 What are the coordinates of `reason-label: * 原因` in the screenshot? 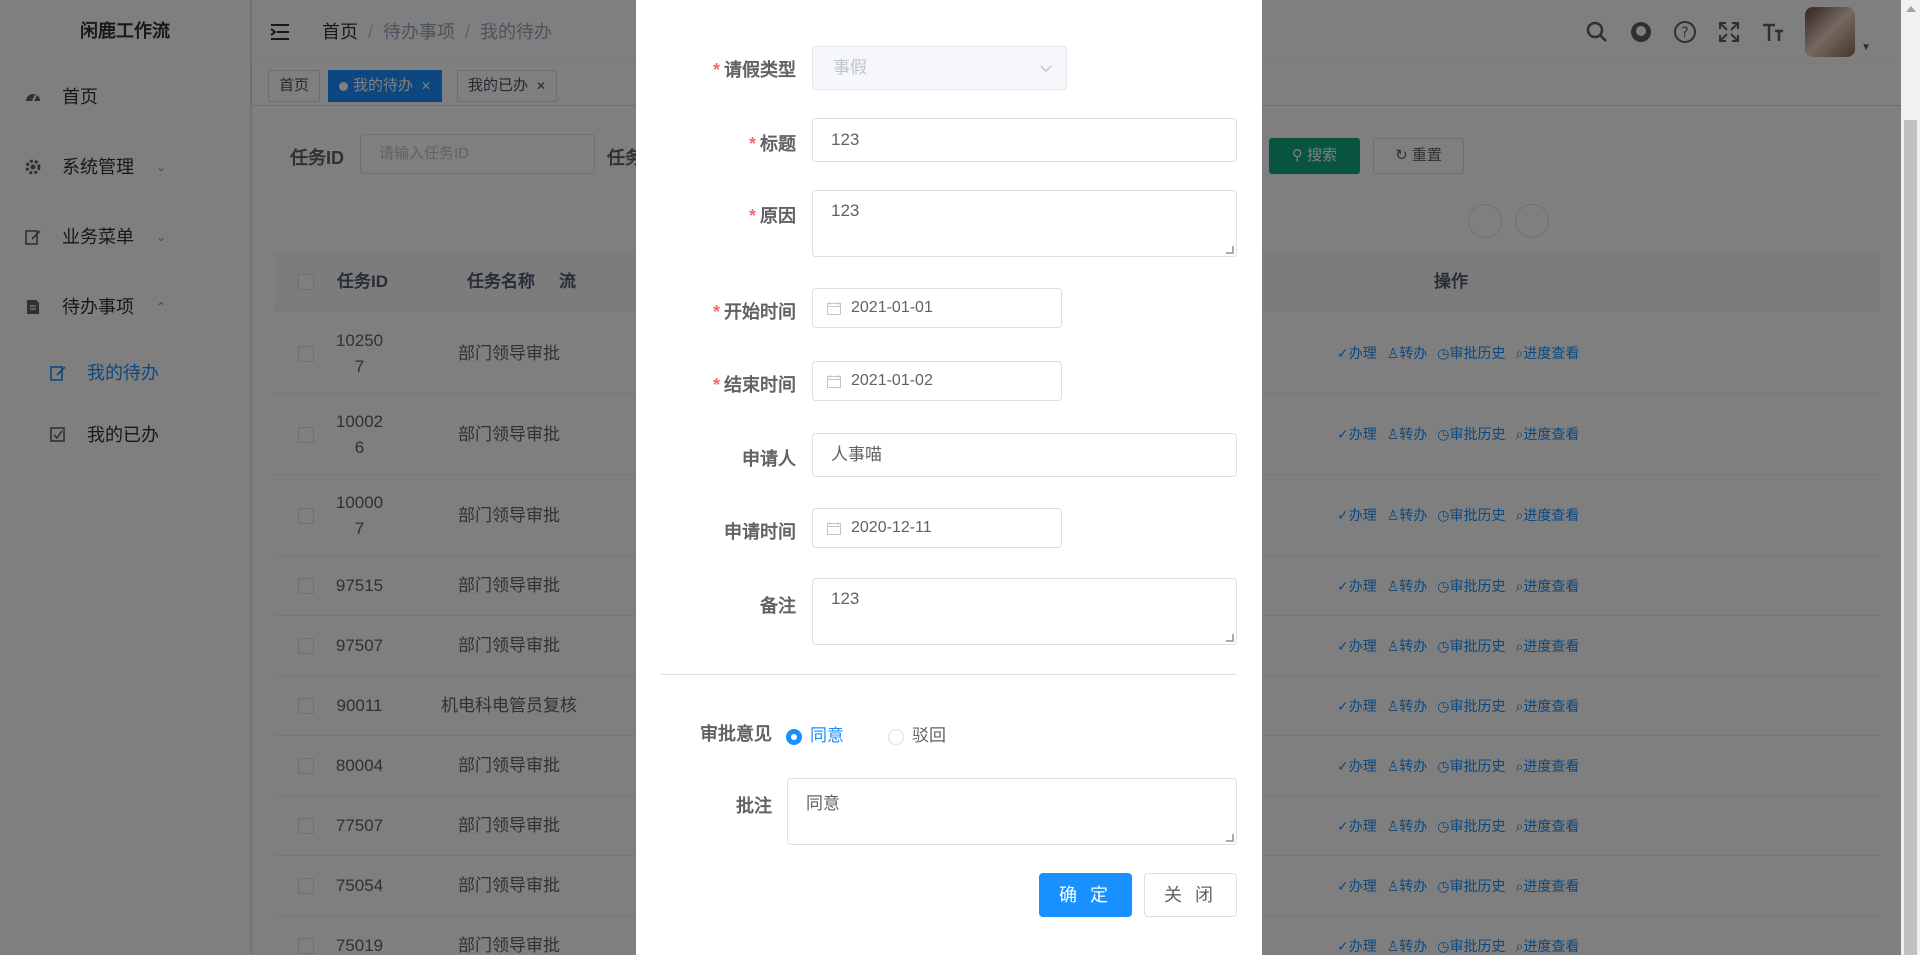 It's located at (772, 216).